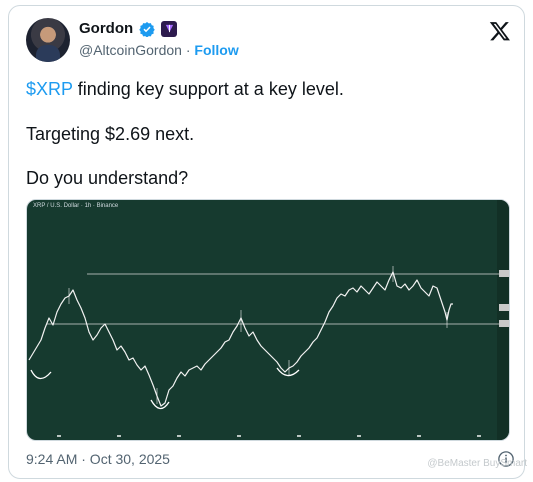  Describe the element at coordinates (216, 50) in the screenshot. I see `follow-button: Follow` at that location.